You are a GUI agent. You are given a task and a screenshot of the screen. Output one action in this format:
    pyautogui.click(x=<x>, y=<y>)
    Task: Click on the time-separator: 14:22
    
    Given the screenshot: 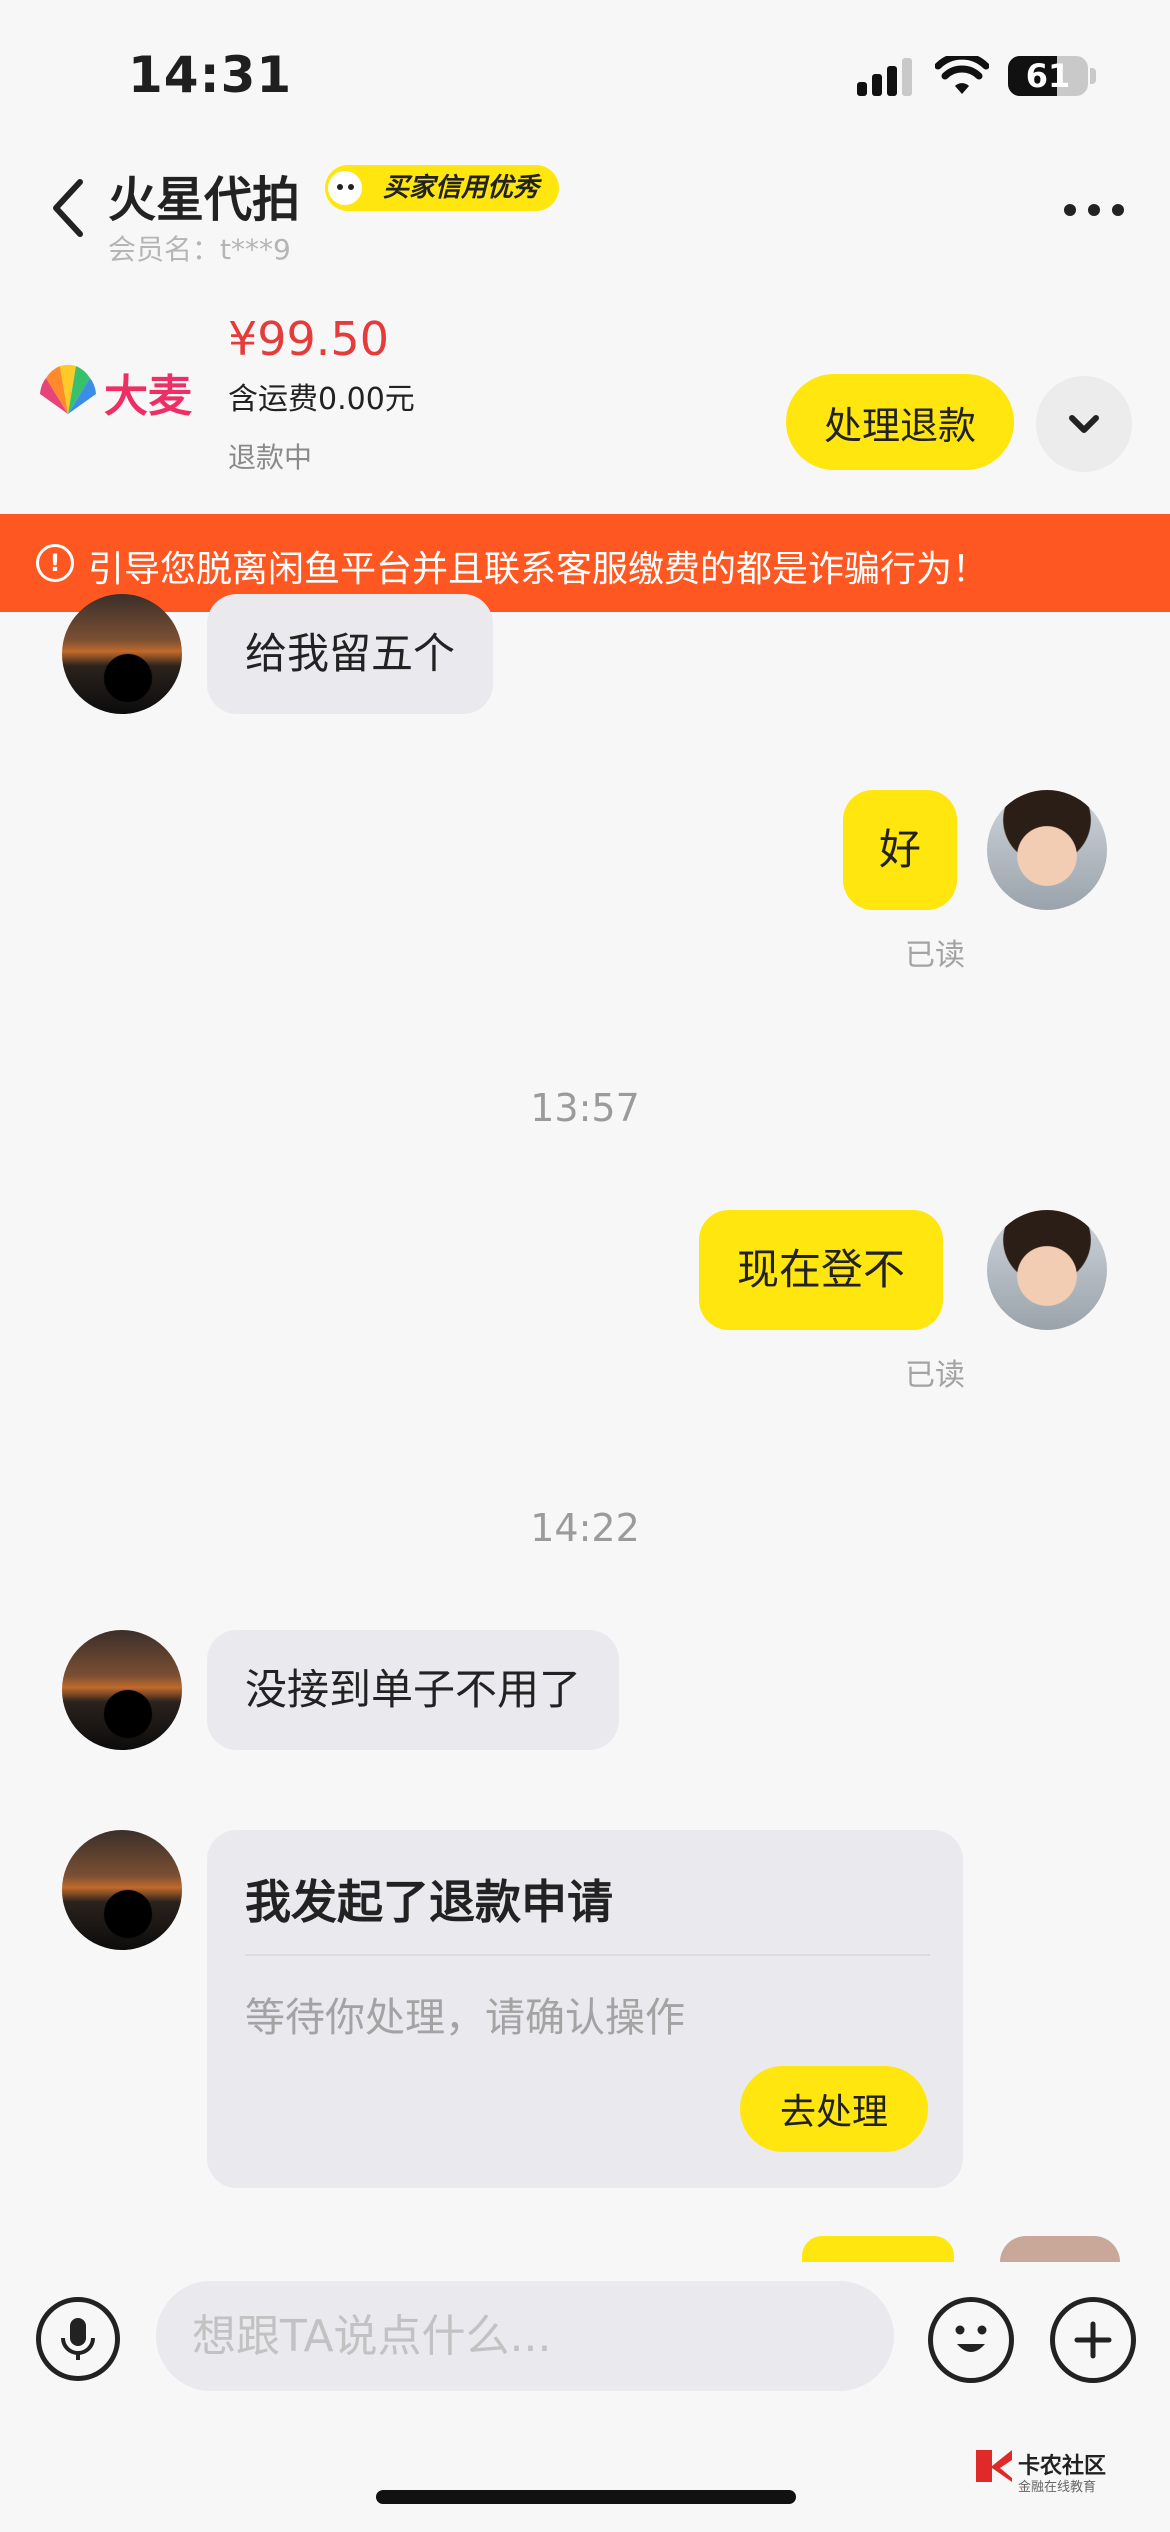 What is the action you would take?
    pyautogui.click(x=585, y=1528)
    